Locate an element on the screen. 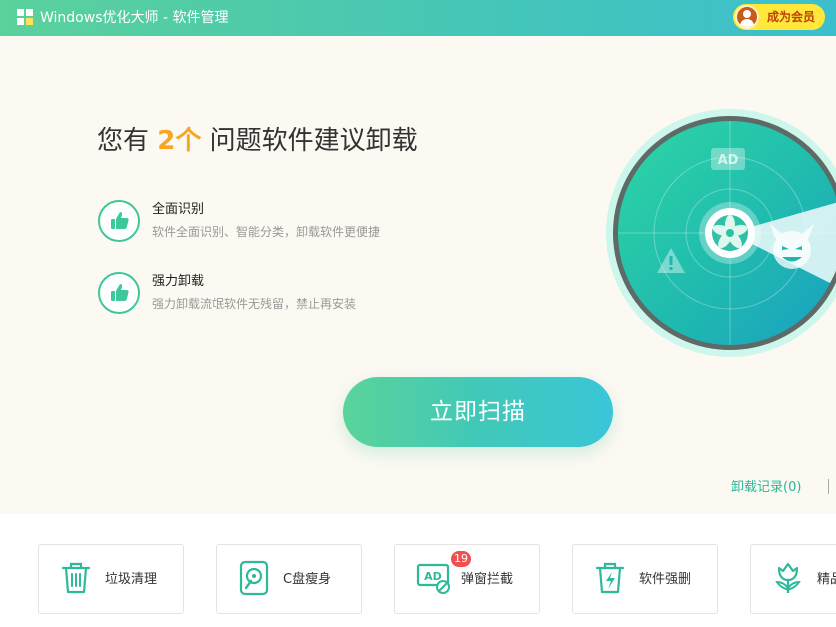 This screenshot has width=836, height=627. uninstall-history-link: 卸载记录(0) is located at coordinates (766, 488).